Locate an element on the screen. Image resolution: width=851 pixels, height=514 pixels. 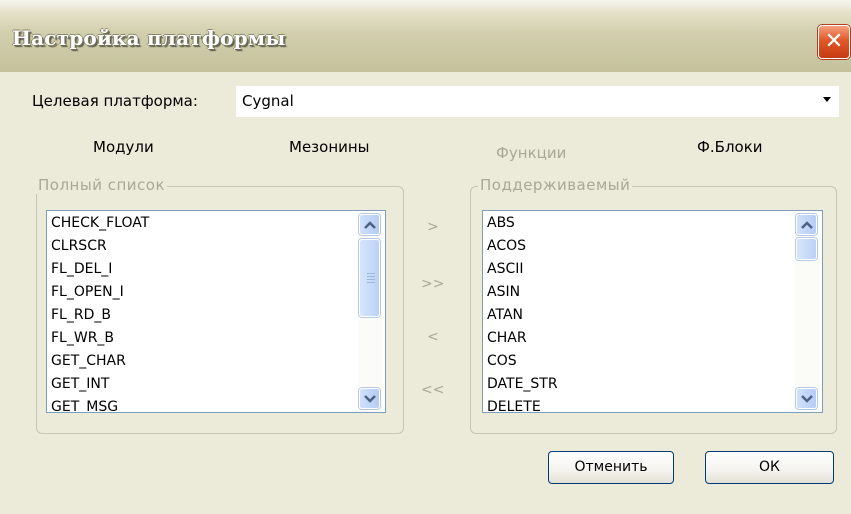
list-item: GET_MSG is located at coordinates (84, 405).